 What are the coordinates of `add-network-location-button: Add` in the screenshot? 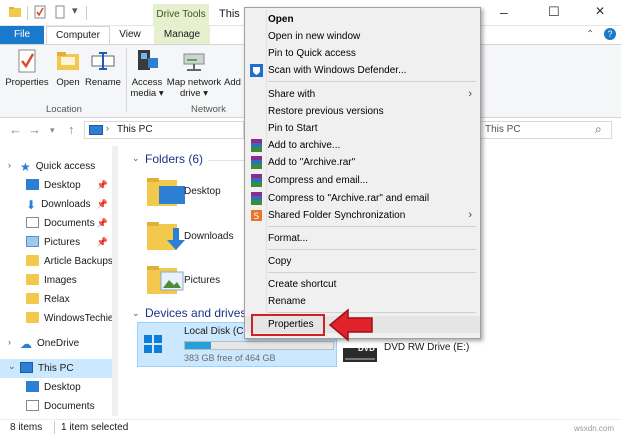 It's located at (234, 68).